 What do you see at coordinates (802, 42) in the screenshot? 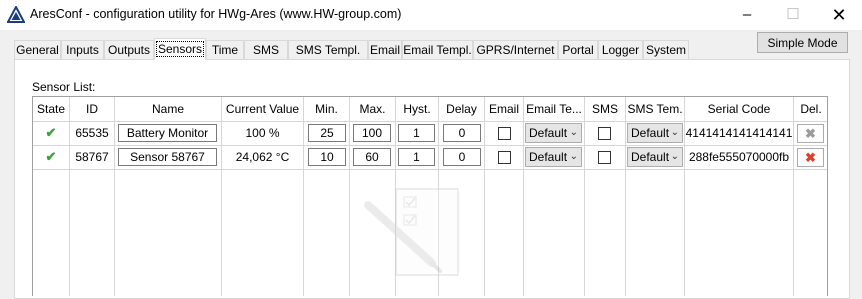
I see `simple-mode-button: Simple Mode` at bounding box center [802, 42].